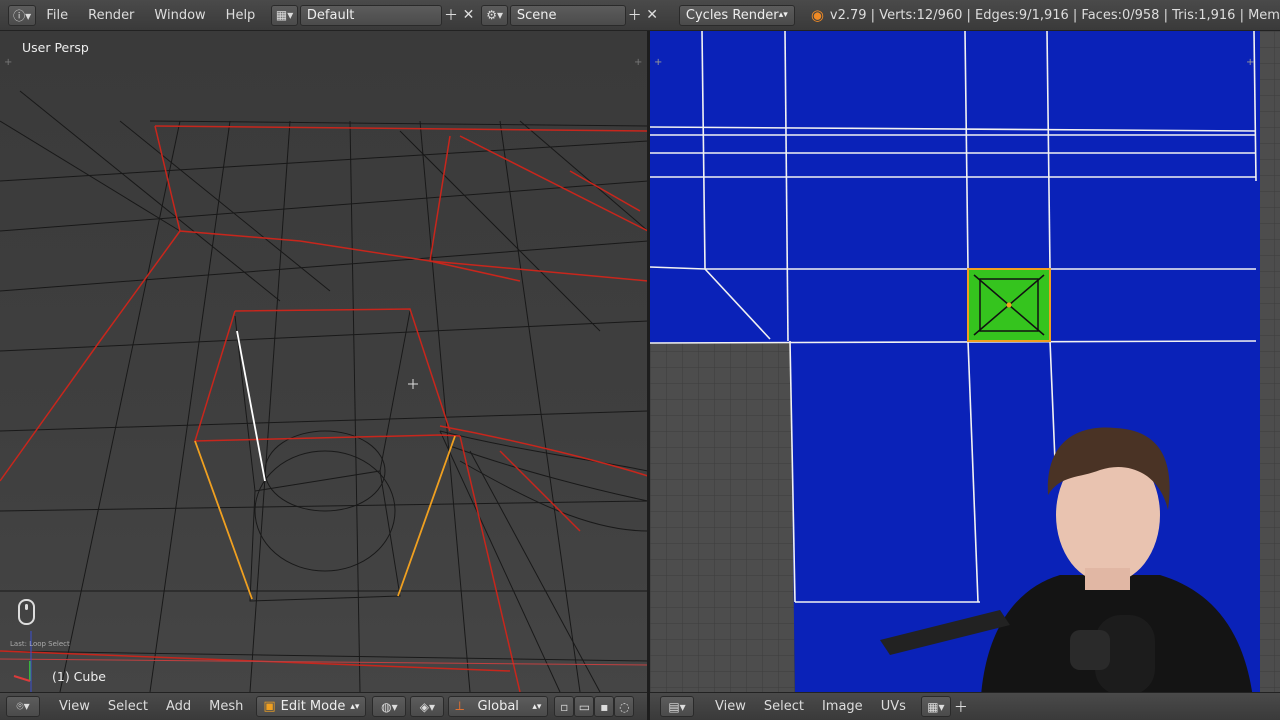  I want to click on scene-icon: ⚙▾, so click(494, 15).